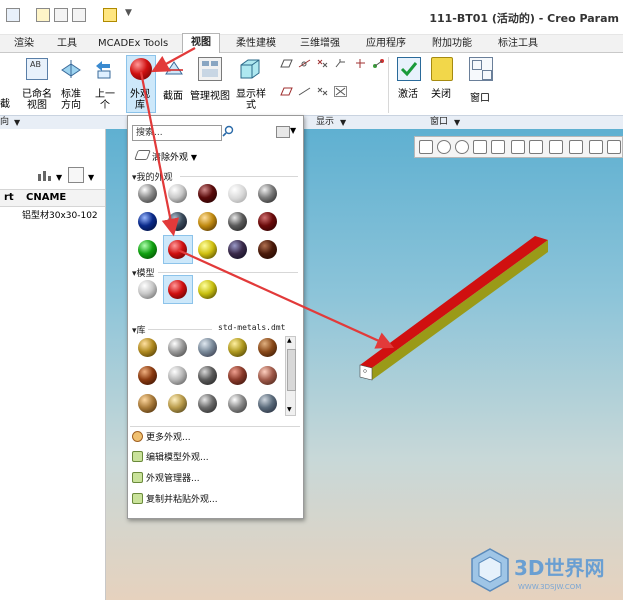 The height and width of the screenshot is (600, 623). Describe the element at coordinates (147, 249) in the screenshot. I see `swatch-green` at that location.